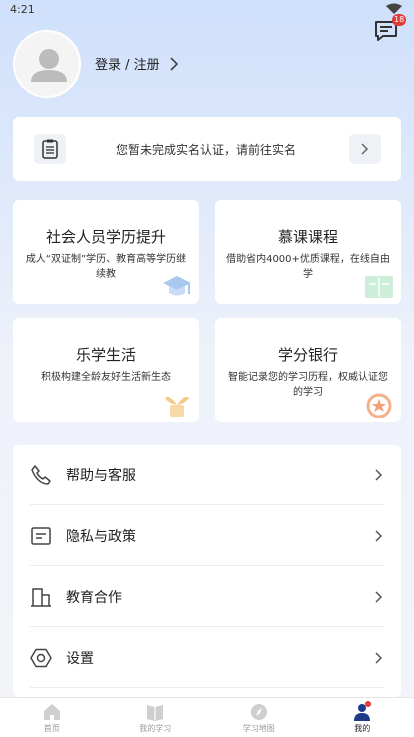 This screenshot has height=737, width=414. I want to click on bottom-tab-bar: 首页 我的学习 学习地图 我的, so click(207, 717).